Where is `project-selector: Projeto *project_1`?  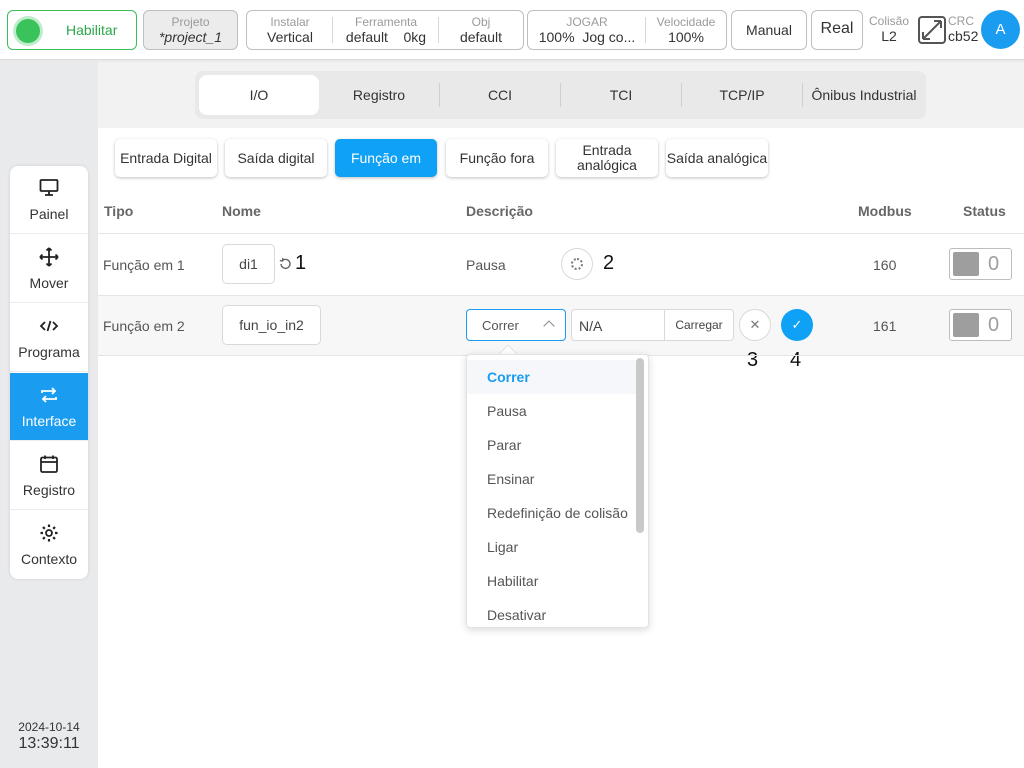 project-selector: Projeto *project_1 is located at coordinates (190, 30).